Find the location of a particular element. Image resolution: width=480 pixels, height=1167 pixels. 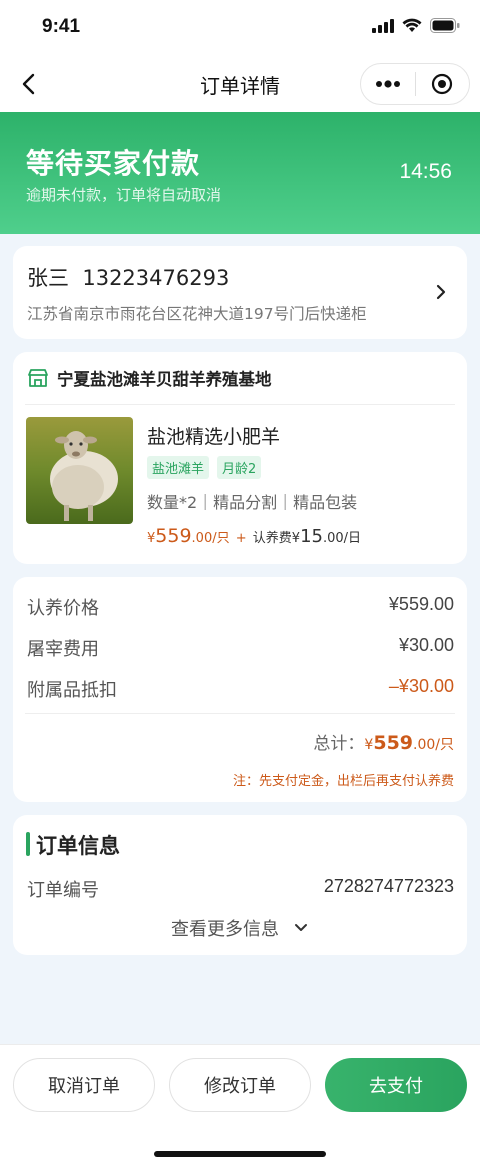

target-icon is located at coordinates (442, 84).